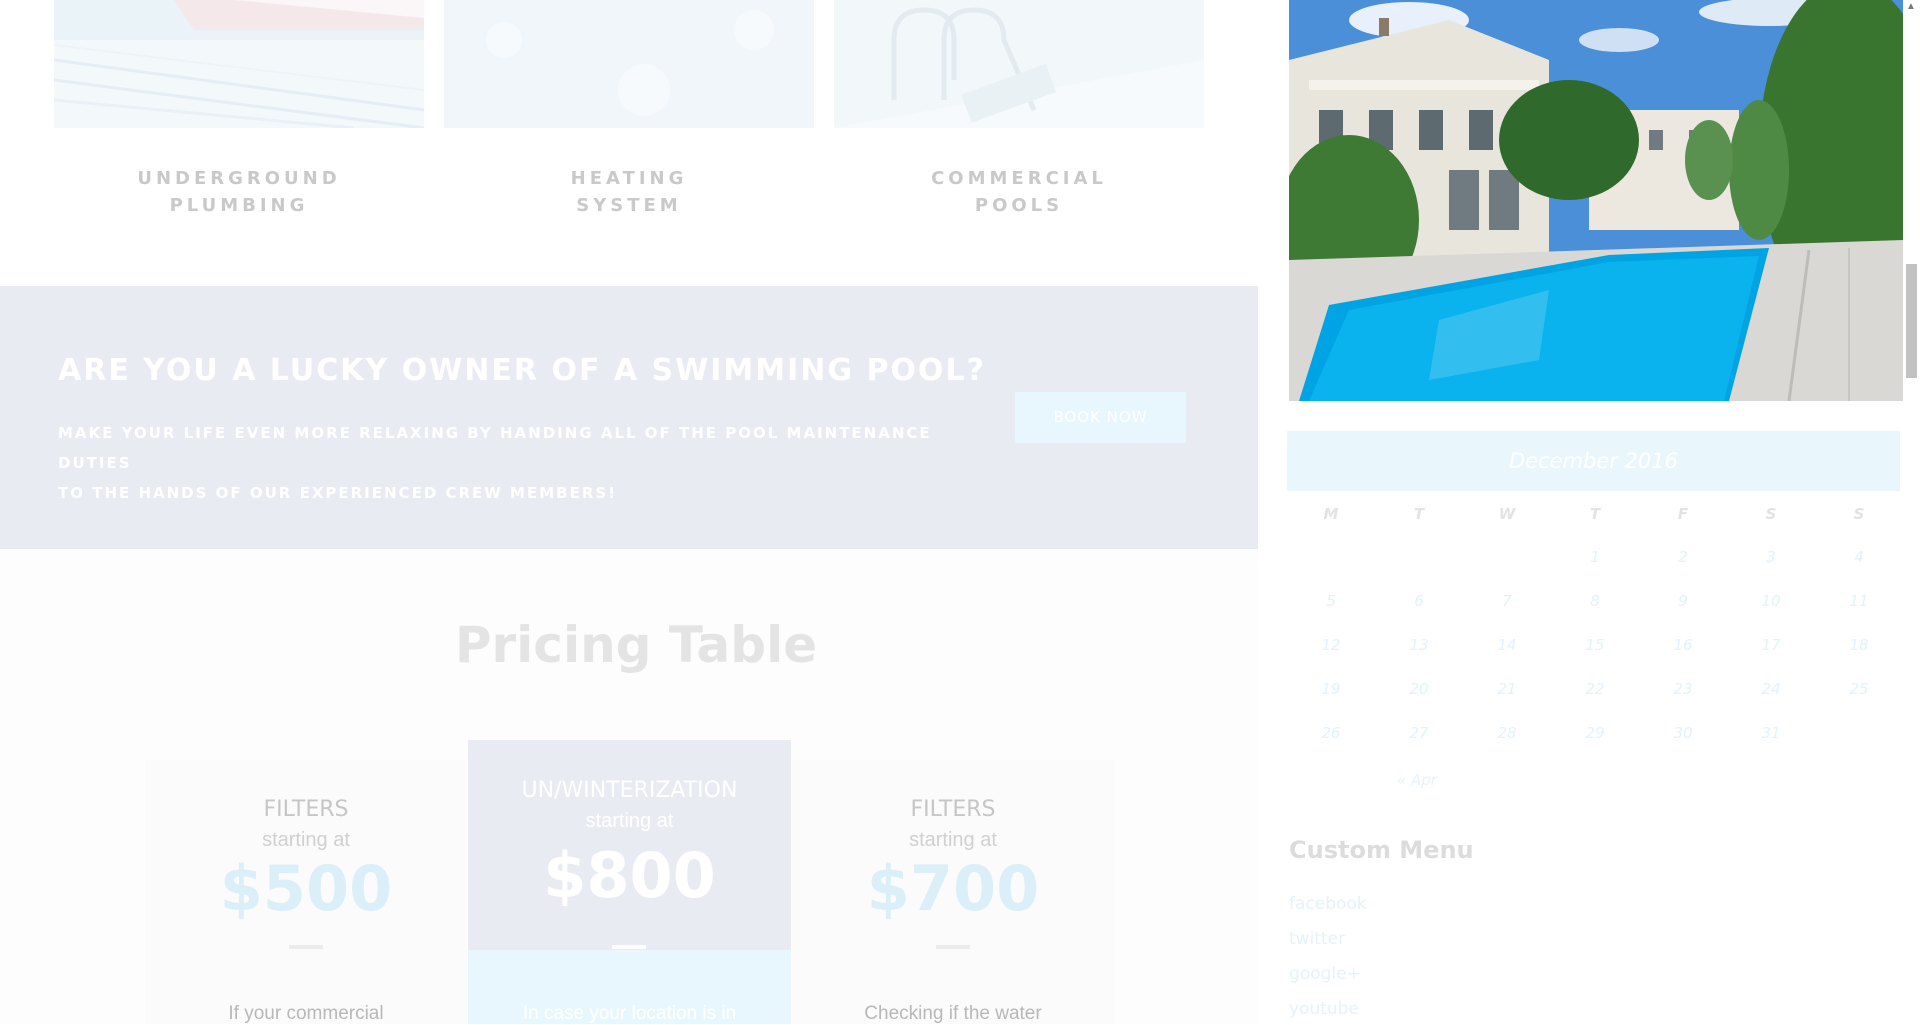  What do you see at coordinates (306, 1013) in the screenshot?
I see `plan-description: If your commercial` at bounding box center [306, 1013].